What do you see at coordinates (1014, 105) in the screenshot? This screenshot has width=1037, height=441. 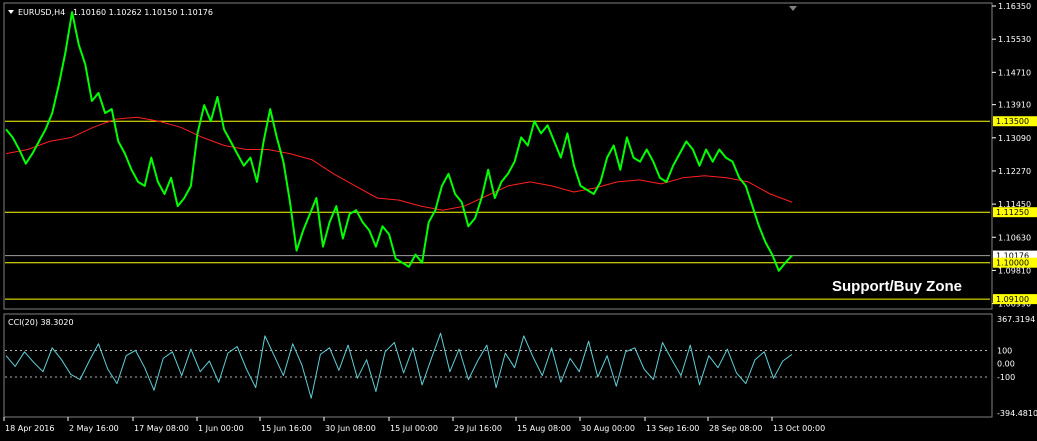 I see `y-tick-label: 1.13910` at bounding box center [1014, 105].